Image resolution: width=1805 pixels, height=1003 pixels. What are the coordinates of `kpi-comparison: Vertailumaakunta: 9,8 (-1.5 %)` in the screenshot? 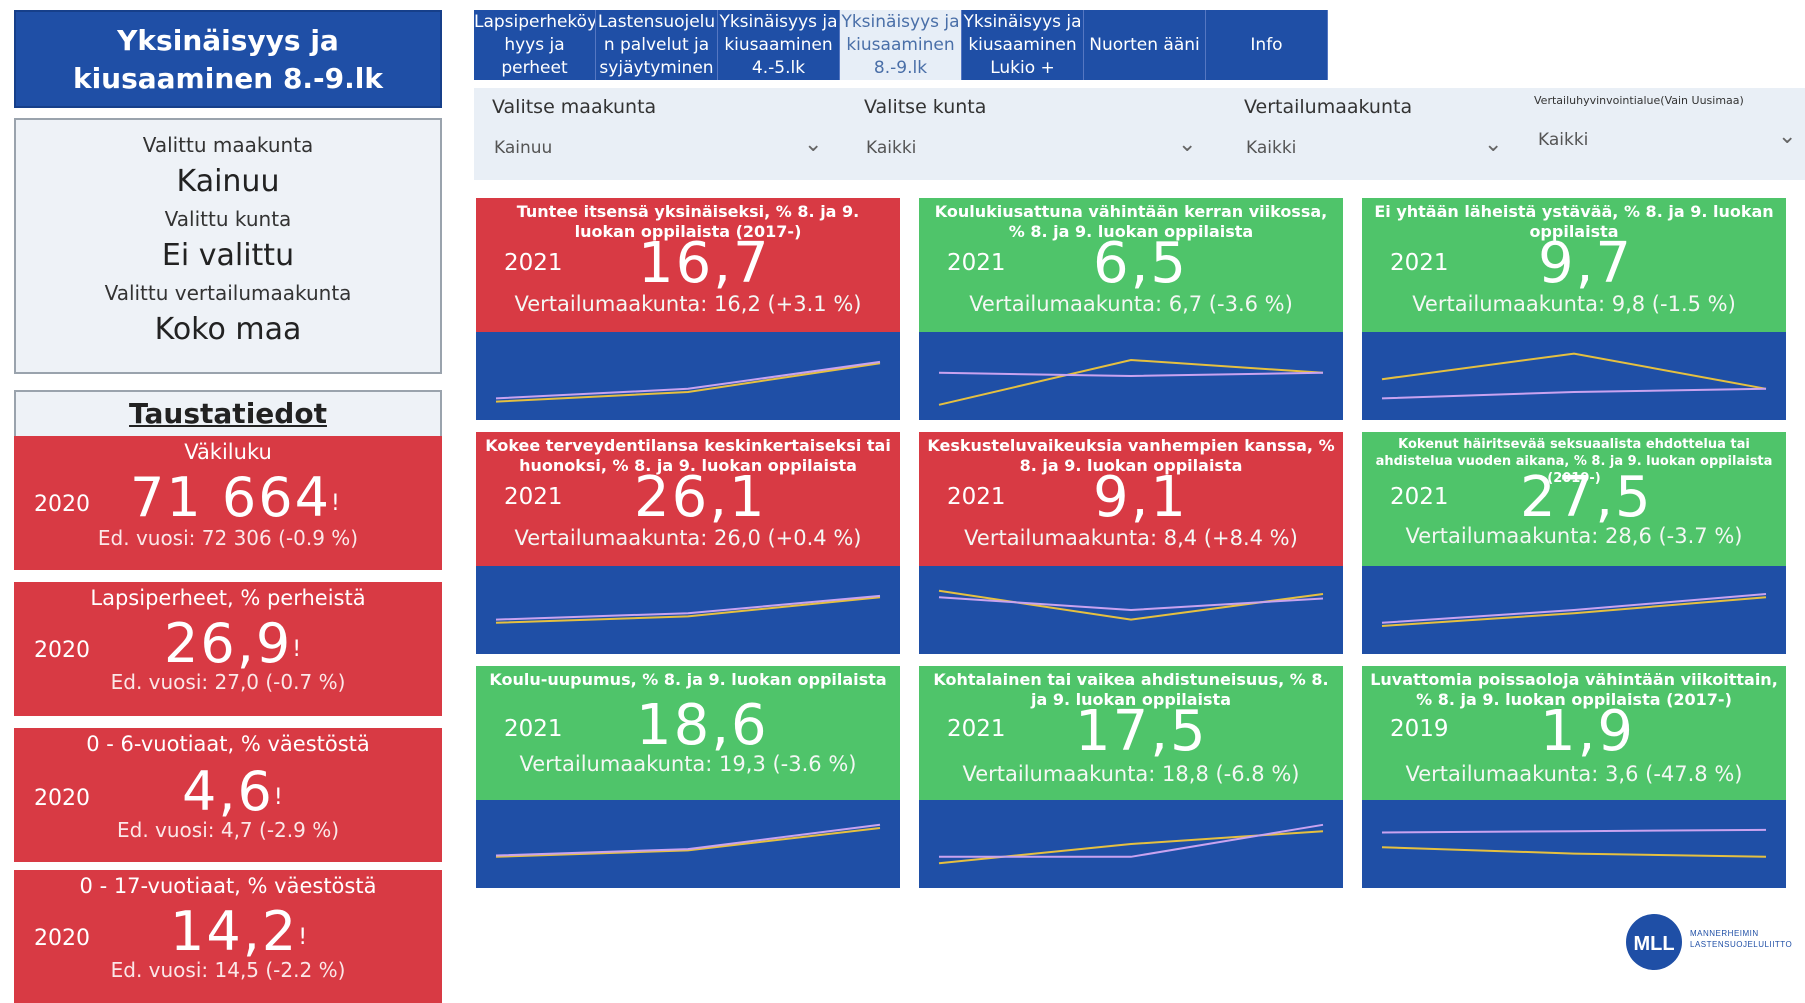 It's located at (1574, 304).